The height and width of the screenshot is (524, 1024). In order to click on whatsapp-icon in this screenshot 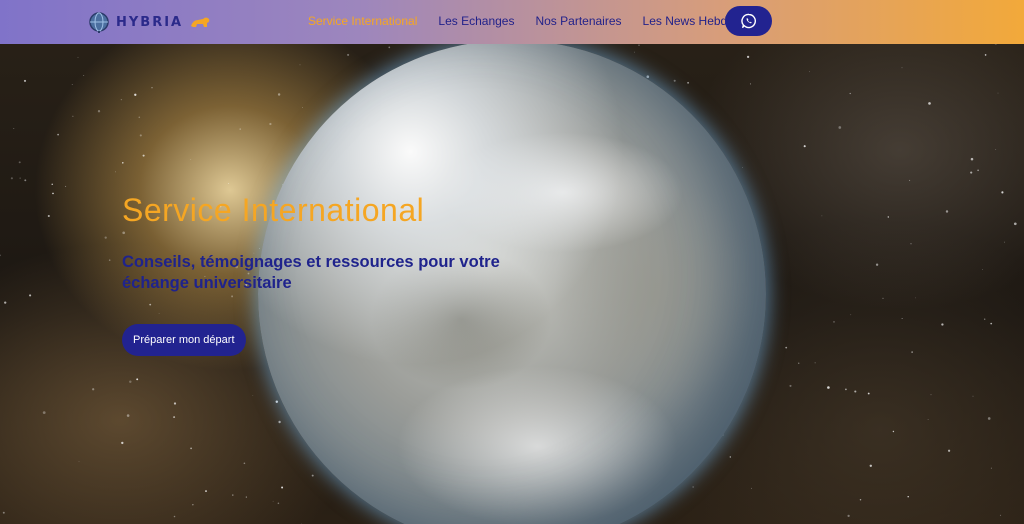, I will do `click(748, 21)`.